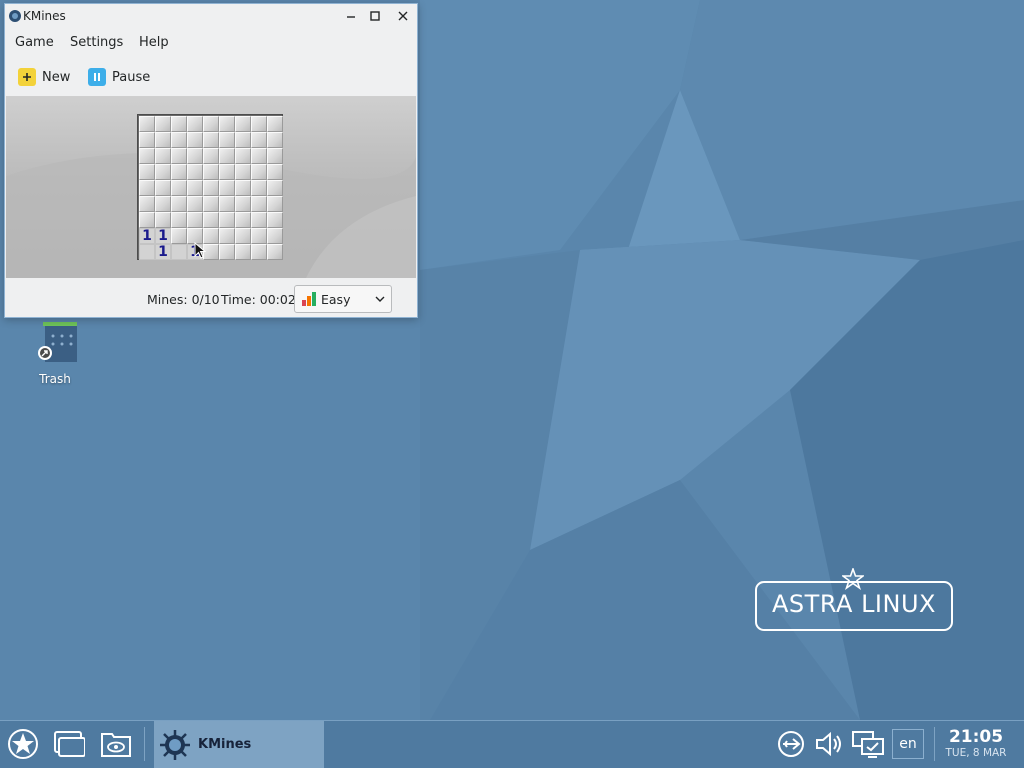 This screenshot has width=1024, height=768. I want to click on network-button, so click(791, 744).